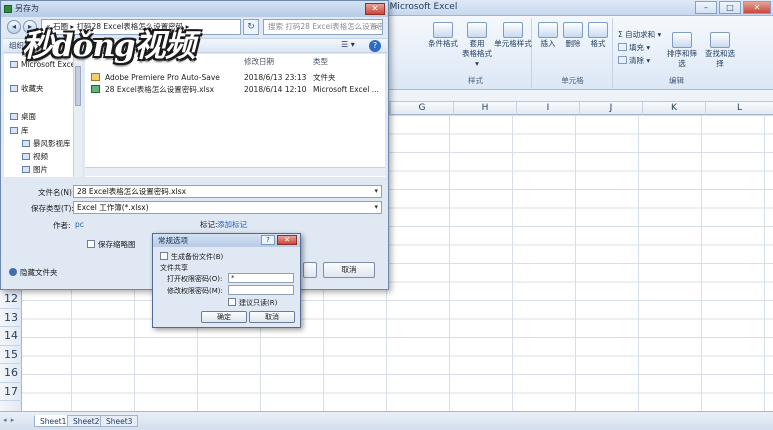 This screenshot has height=430, width=773. I want to click on column-header-j: J, so click(610, 108).